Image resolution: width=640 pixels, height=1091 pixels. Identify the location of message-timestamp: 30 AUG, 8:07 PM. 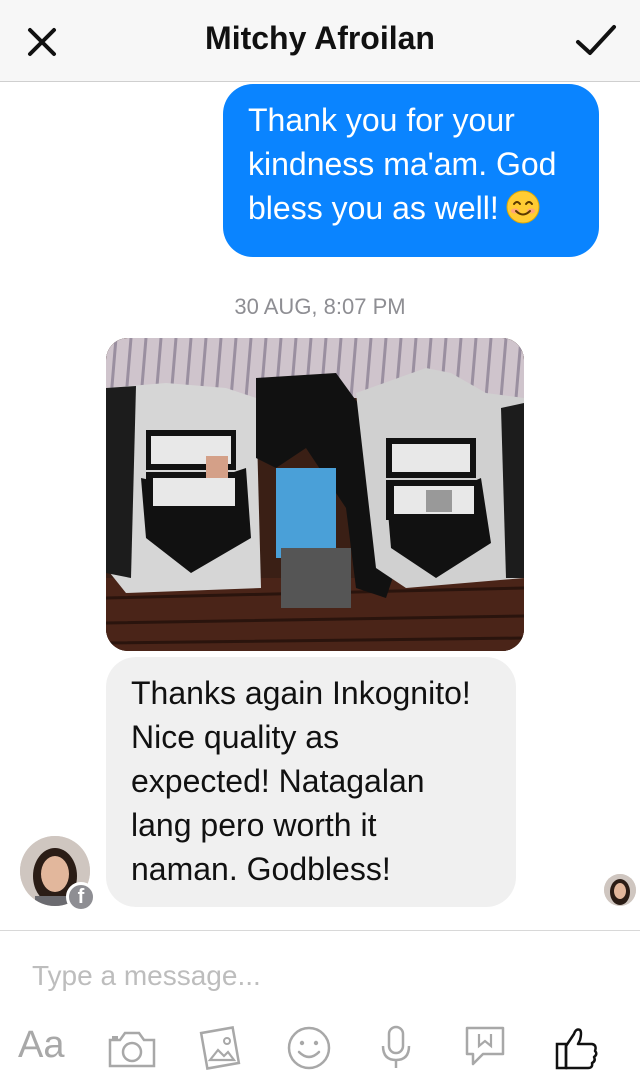
(320, 306).